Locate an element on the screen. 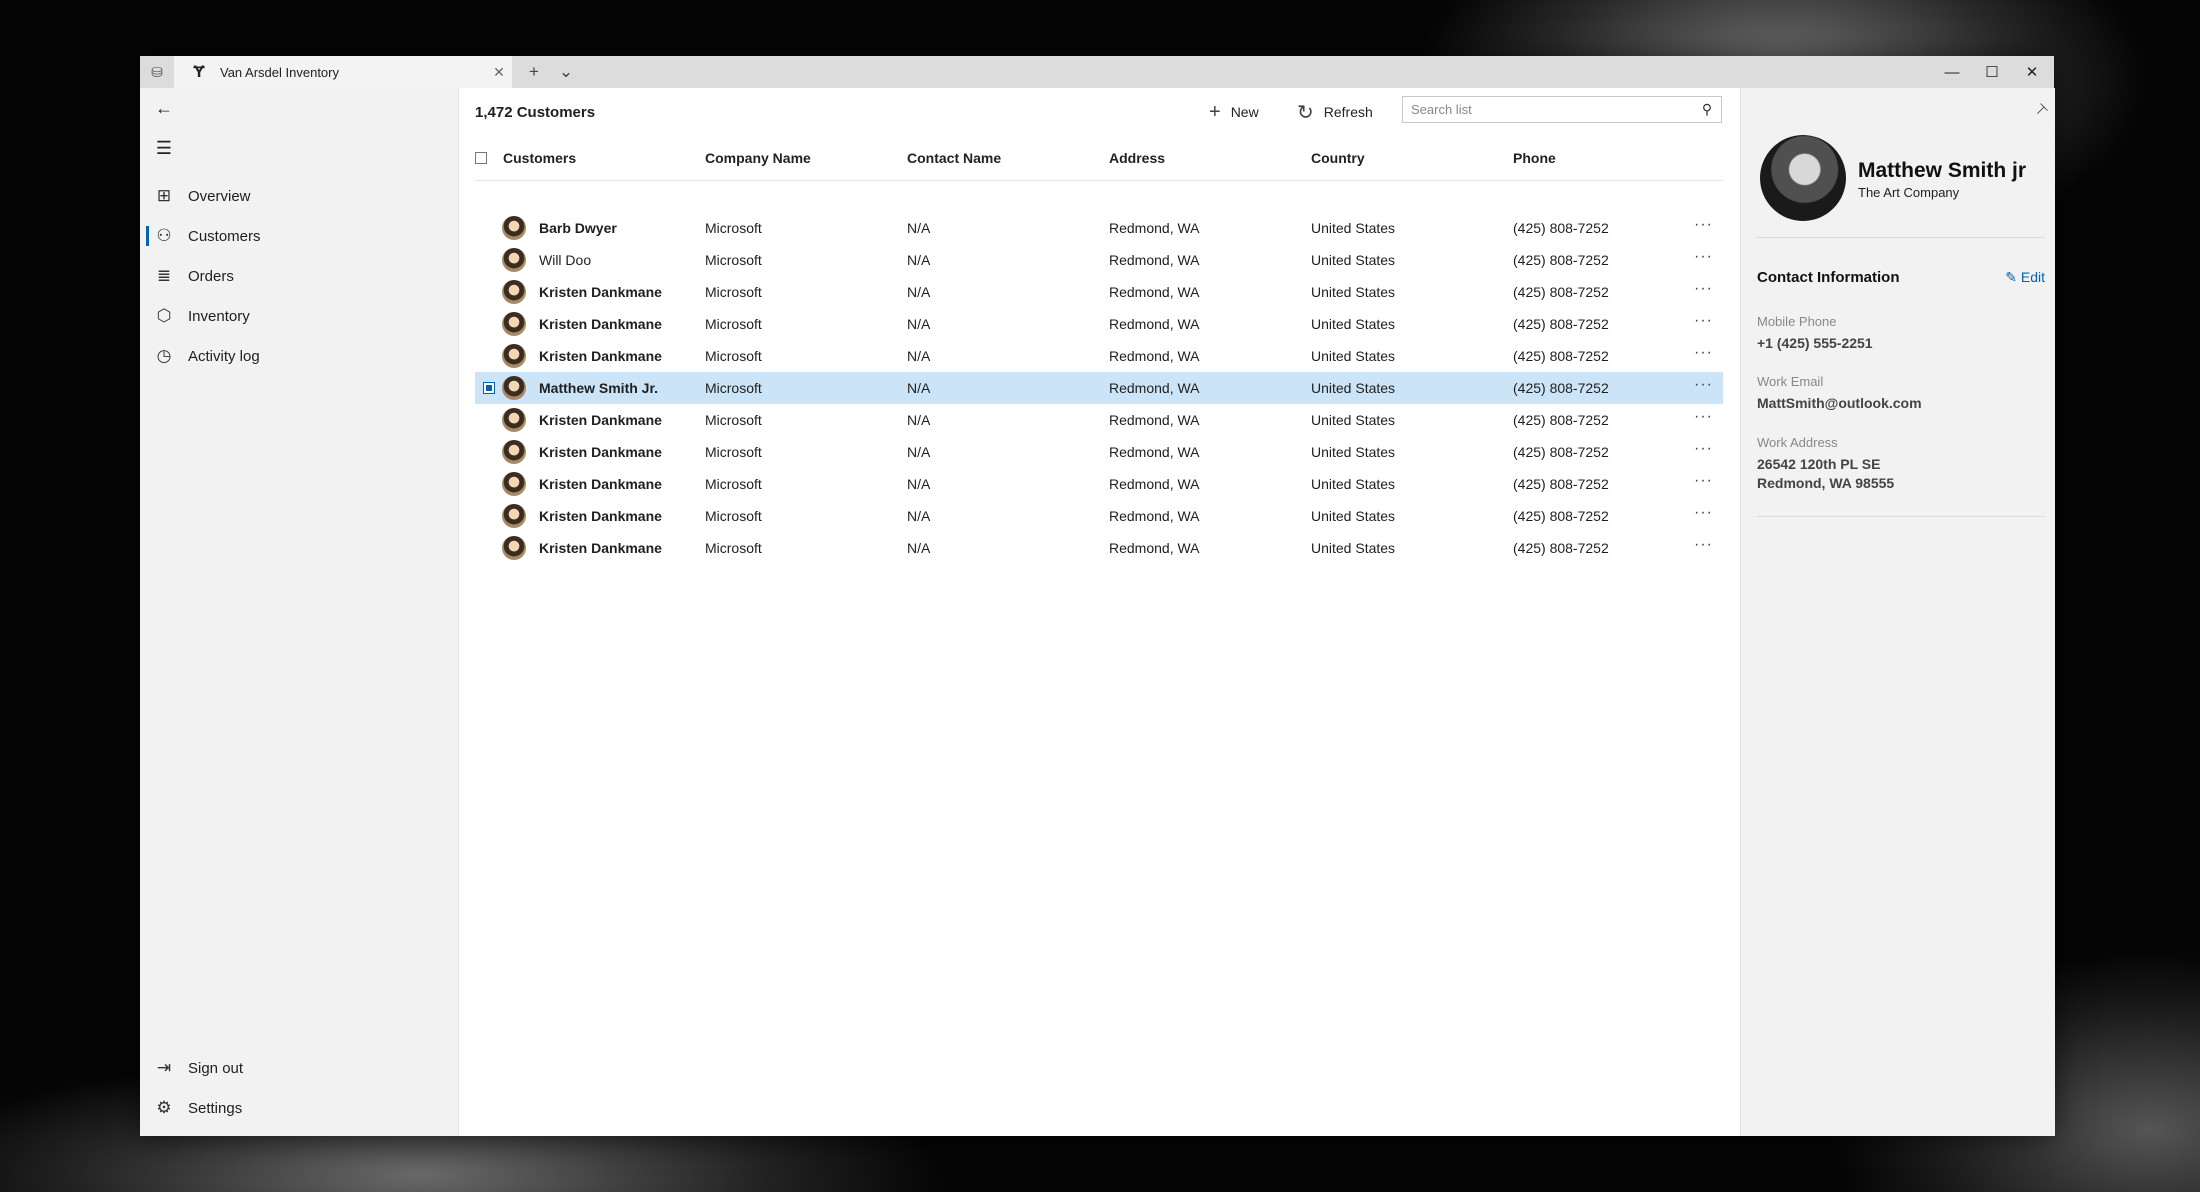 The image size is (2200, 1192). system-menu-icon: ⛁ is located at coordinates (157, 72).